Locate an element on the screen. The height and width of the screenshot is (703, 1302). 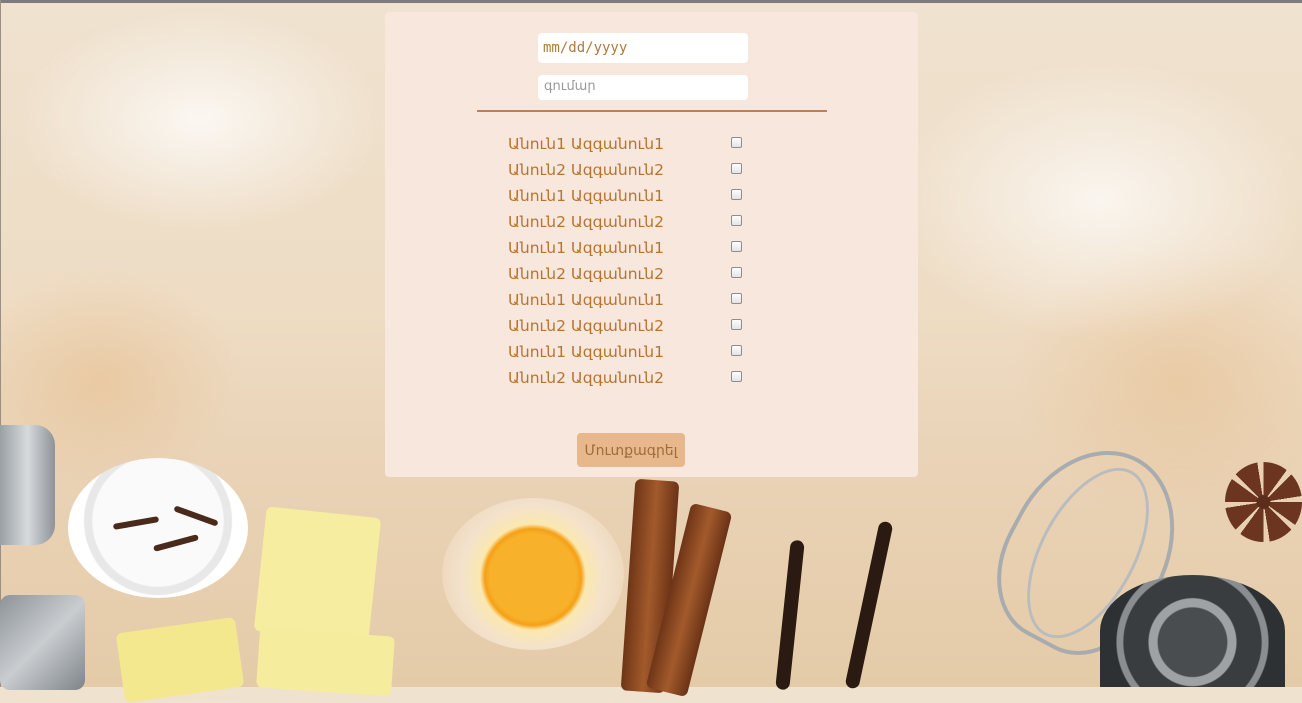
measuring-spoon-icon is located at coordinates (1192, 631).